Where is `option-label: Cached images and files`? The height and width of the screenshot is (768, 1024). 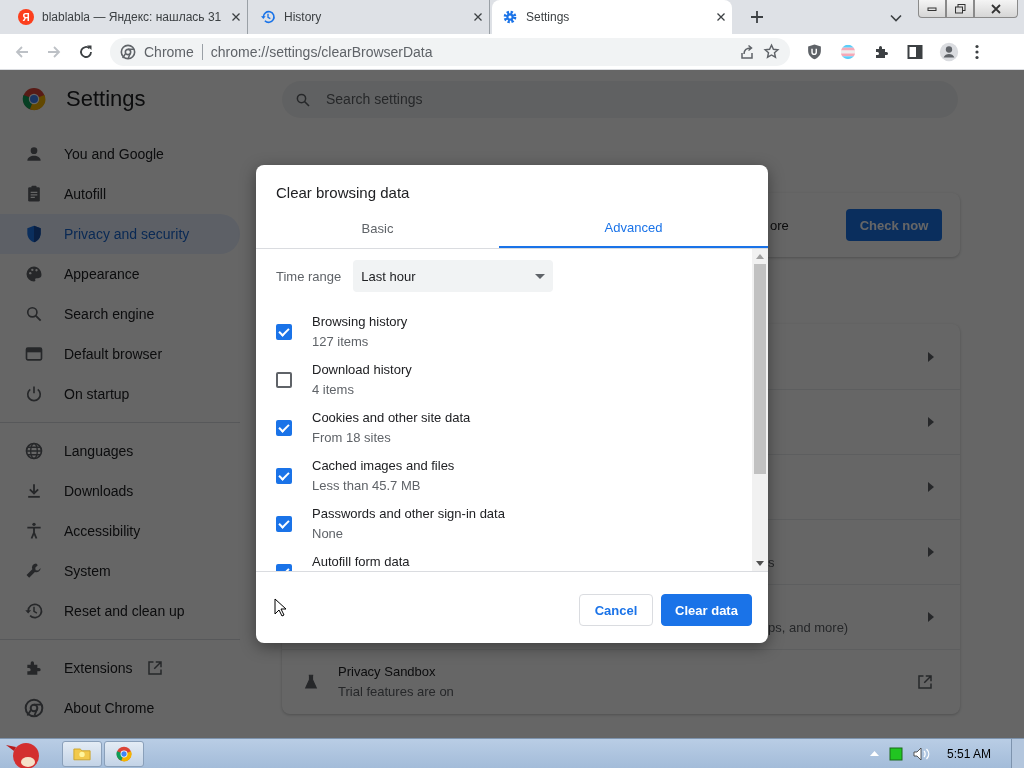 option-label: Cached images and files is located at coordinates (383, 466).